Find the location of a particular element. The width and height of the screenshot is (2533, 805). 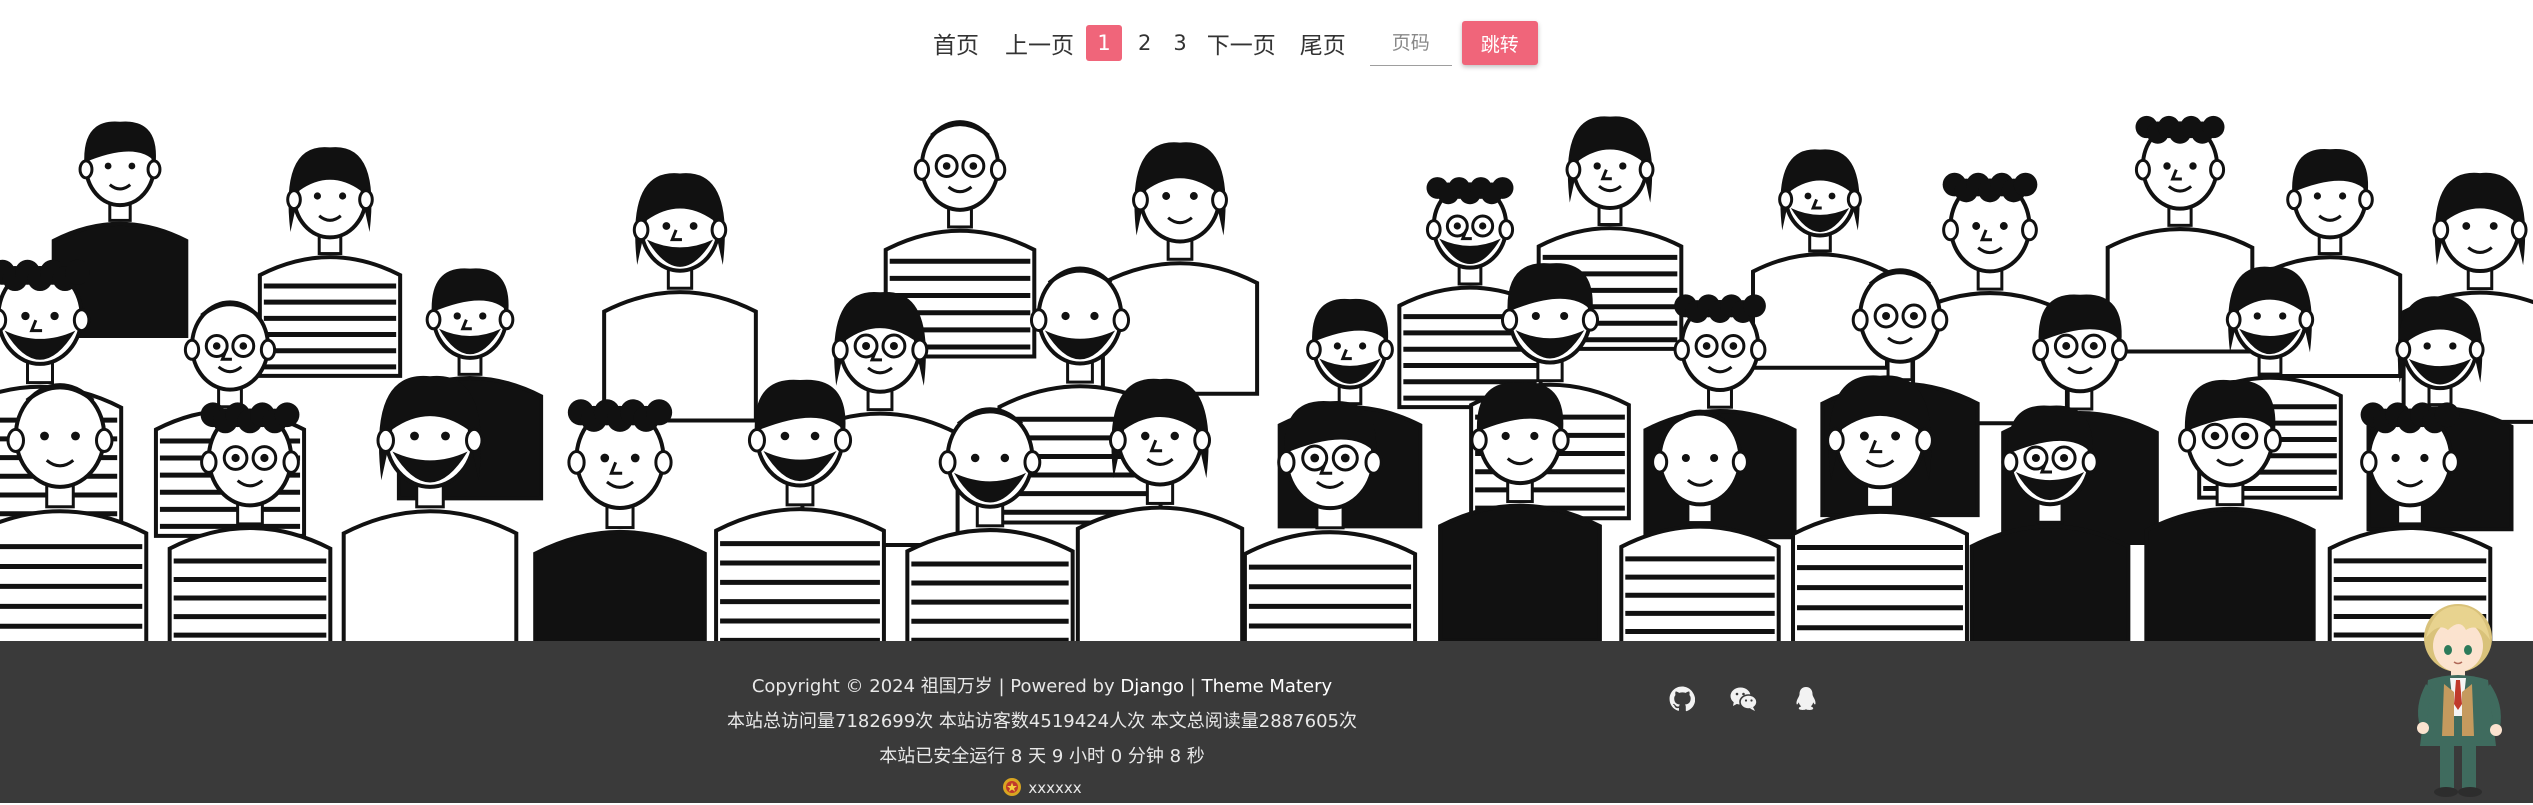

page-number-3: 3 is located at coordinates (1179, 43).